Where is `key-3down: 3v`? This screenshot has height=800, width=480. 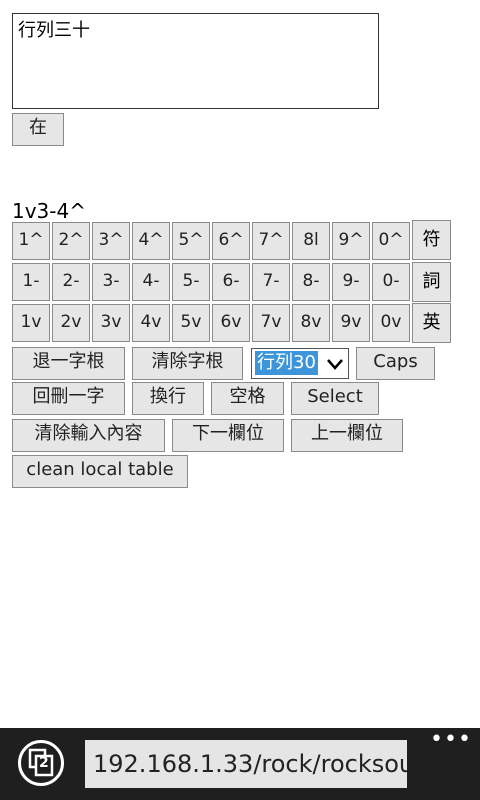 key-3down: 3v is located at coordinates (111, 323).